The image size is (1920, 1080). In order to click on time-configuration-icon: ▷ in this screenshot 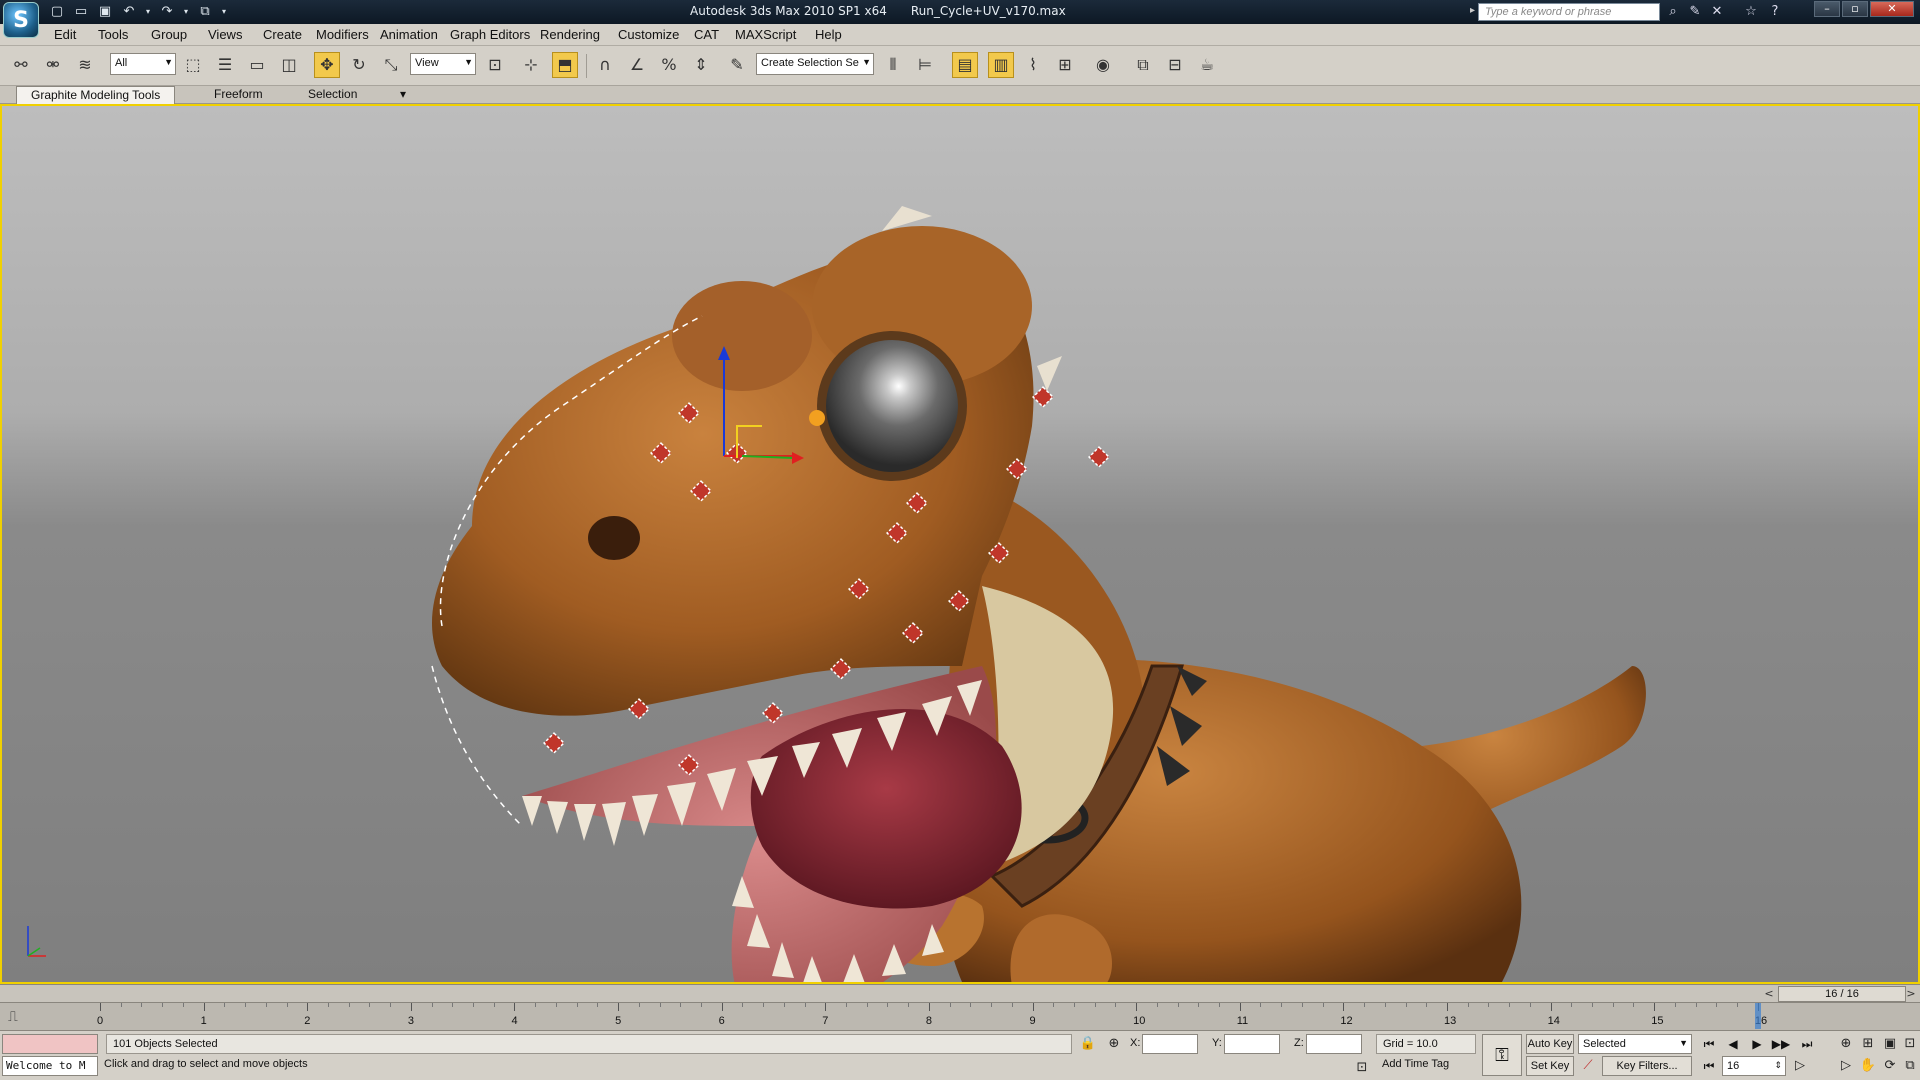, I will do `click(1800, 1066)`.